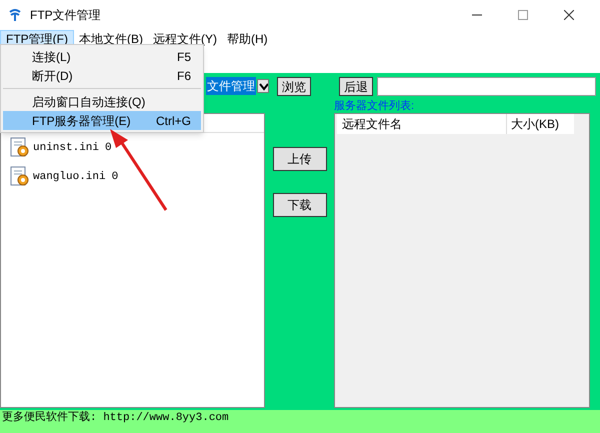 The image size is (600, 433). What do you see at coordinates (115, 418) in the screenshot?
I see `status-text: 更多便民软件下载: http://www.8yy3.com` at bounding box center [115, 418].